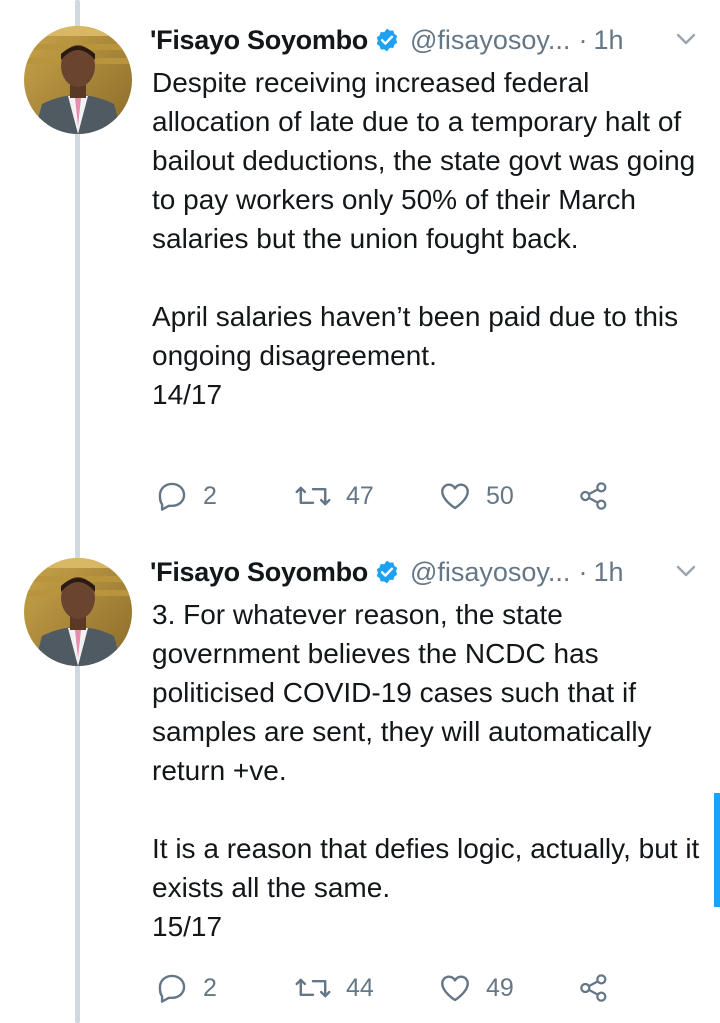 The height and width of the screenshot is (1023, 720). I want to click on thread-counter: 15/17, so click(187, 926).